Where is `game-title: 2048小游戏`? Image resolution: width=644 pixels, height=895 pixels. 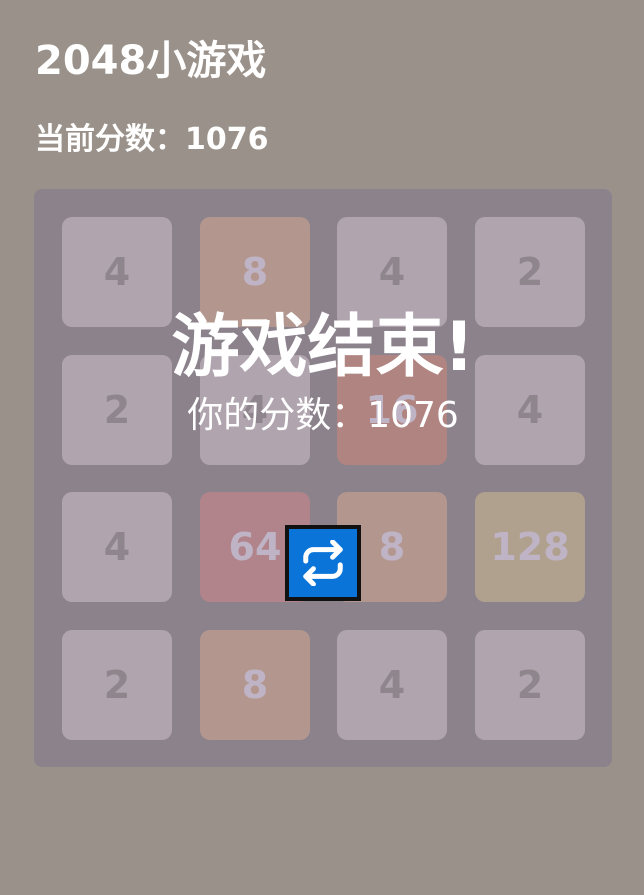 game-title: 2048小游戏 is located at coordinates (151, 61).